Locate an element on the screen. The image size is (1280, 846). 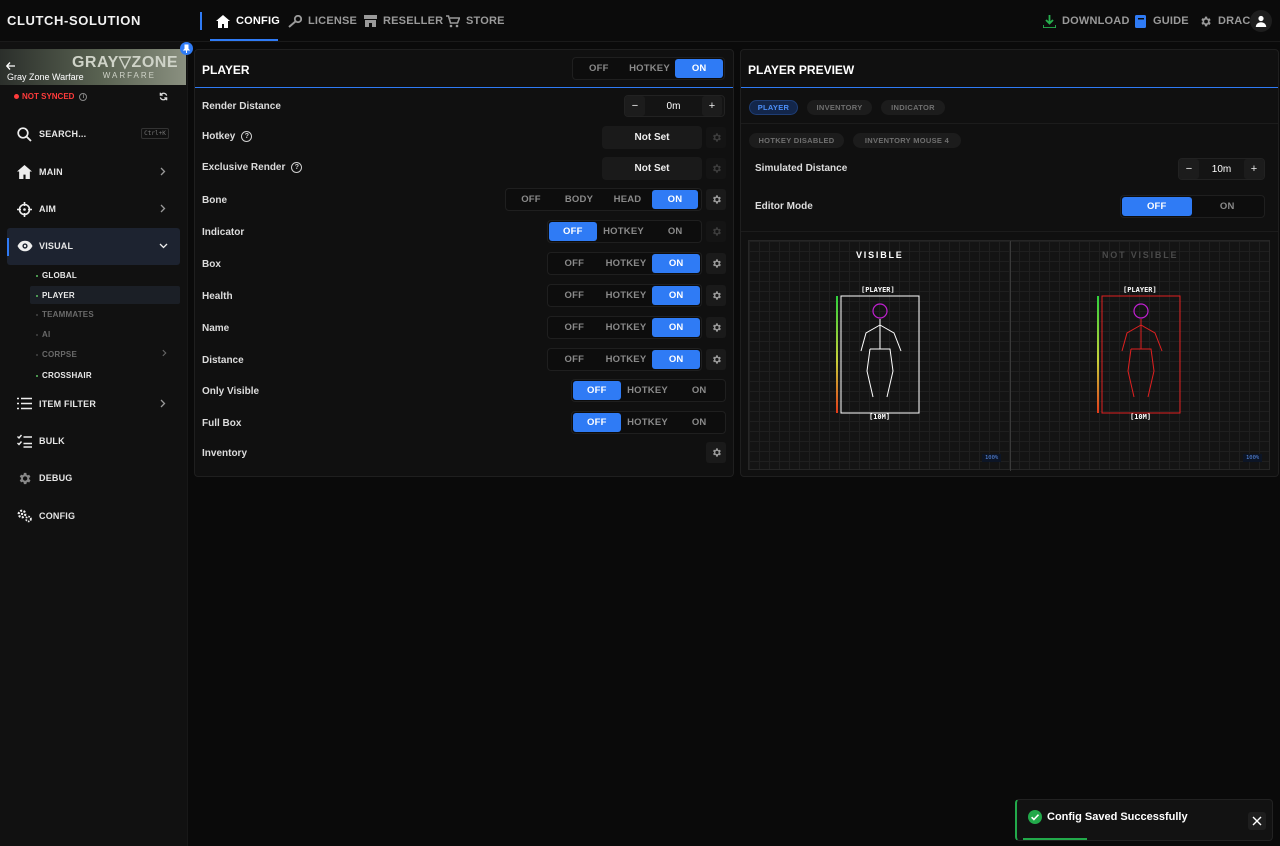
name-toggle: OFF HOTKEY ON is located at coordinates (624, 327).